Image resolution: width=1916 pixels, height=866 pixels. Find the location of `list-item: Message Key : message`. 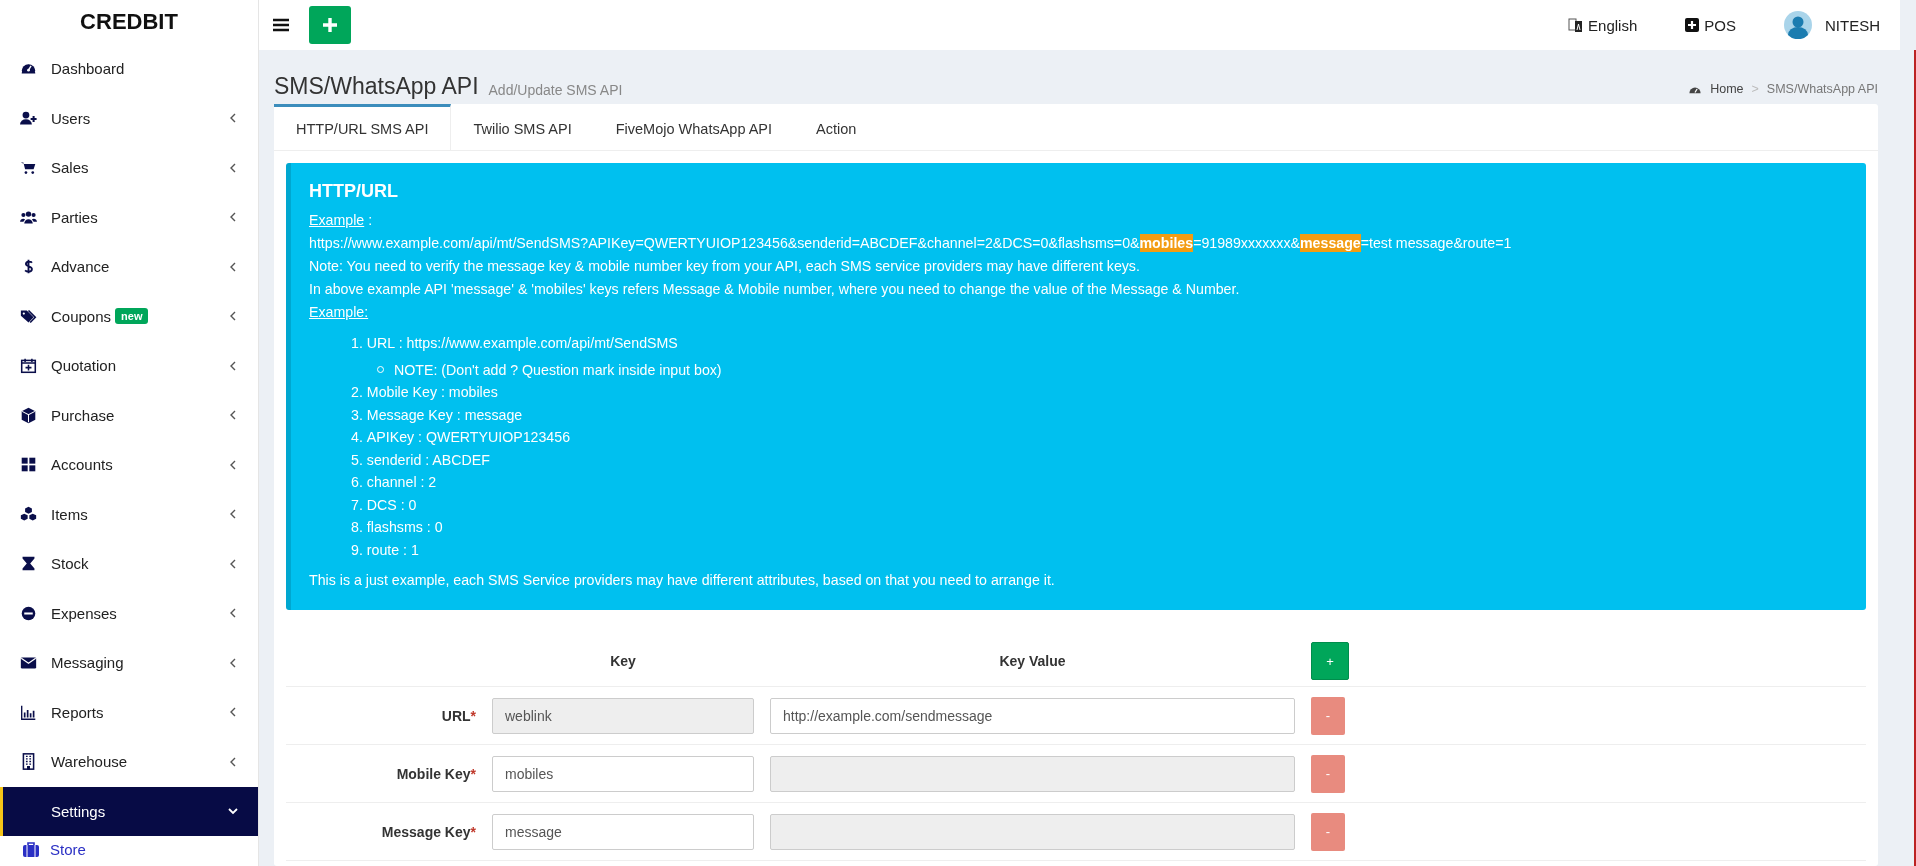

list-item: Message Key : message is located at coordinates (444, 415).